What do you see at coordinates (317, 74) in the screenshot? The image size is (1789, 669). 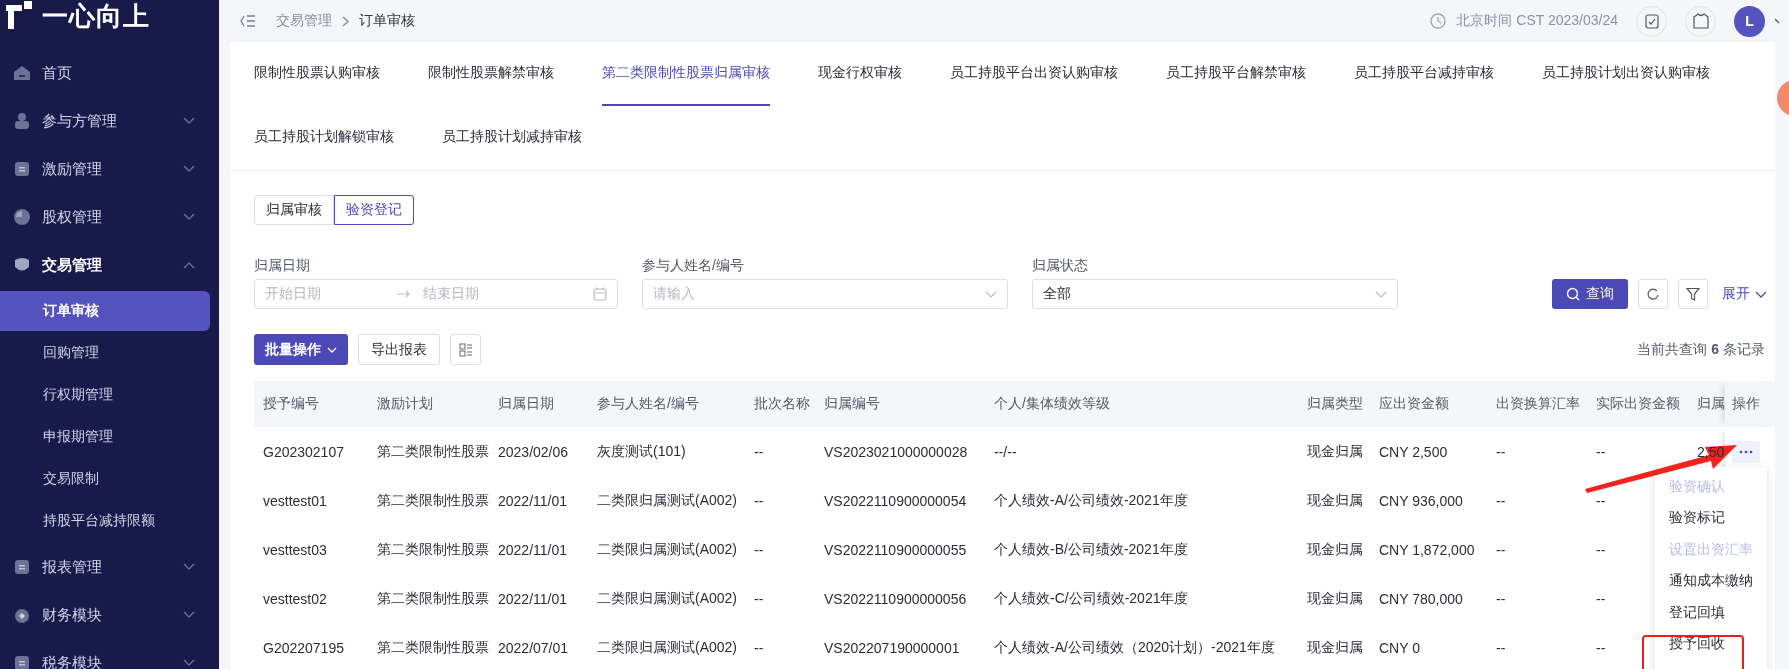 I see `tab: 限制性股票认购审核` at bounding box center [317, 74].